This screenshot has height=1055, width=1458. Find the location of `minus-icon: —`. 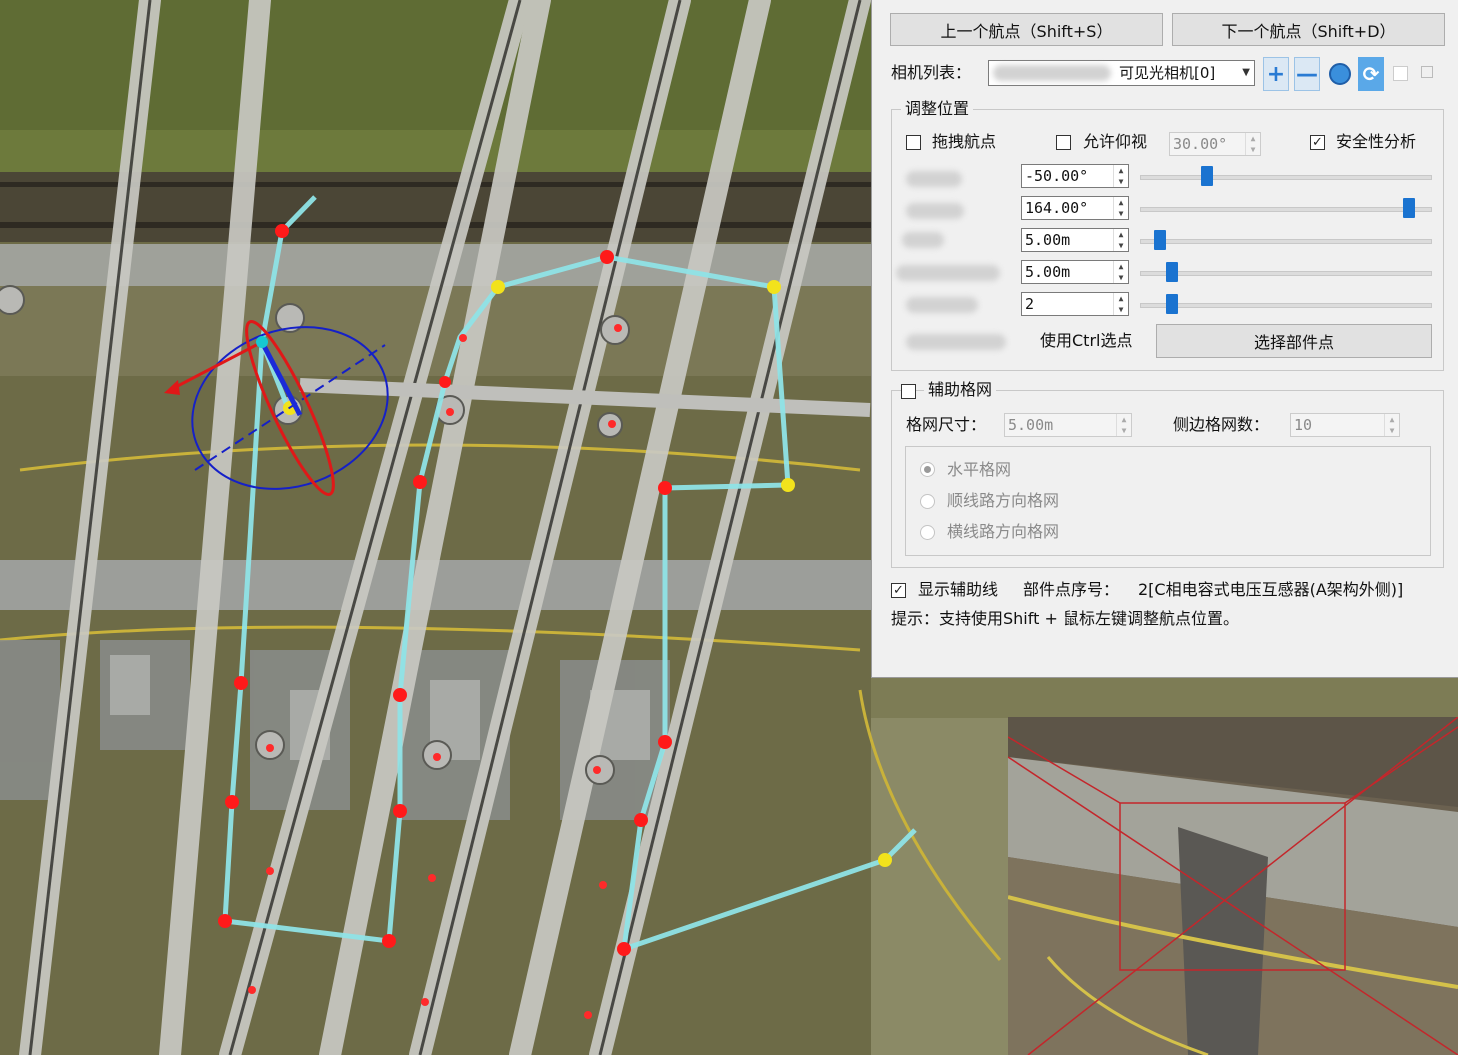

minus-icon: — is located at coordinates (1307, 74).